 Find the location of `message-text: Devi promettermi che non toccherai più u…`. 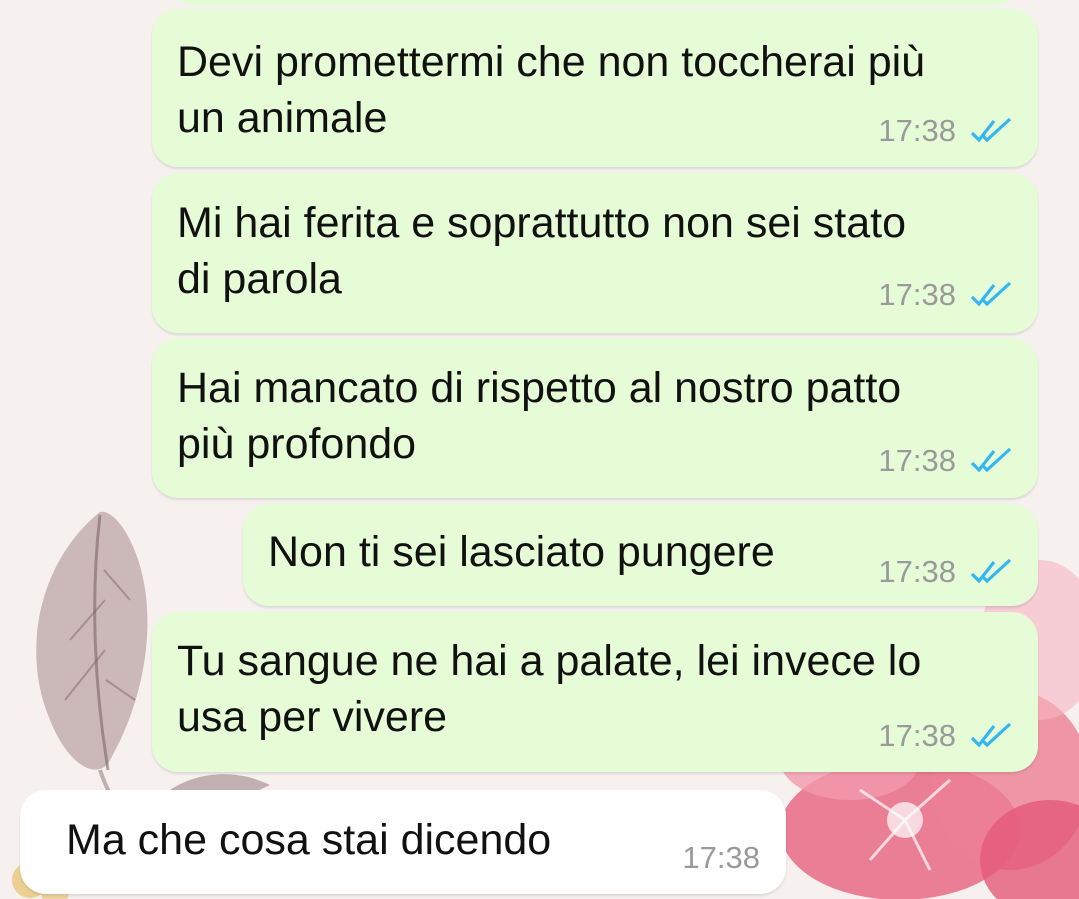

message-text: Devi promettermi che non toccherai più u… is located at coordinates (551, 90).